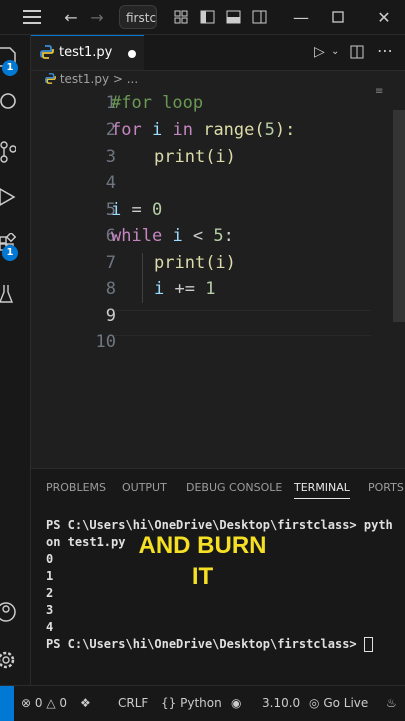 The image size is (405, 721). I want to click on python-version-status: 3.10.0, so click(281, 703).